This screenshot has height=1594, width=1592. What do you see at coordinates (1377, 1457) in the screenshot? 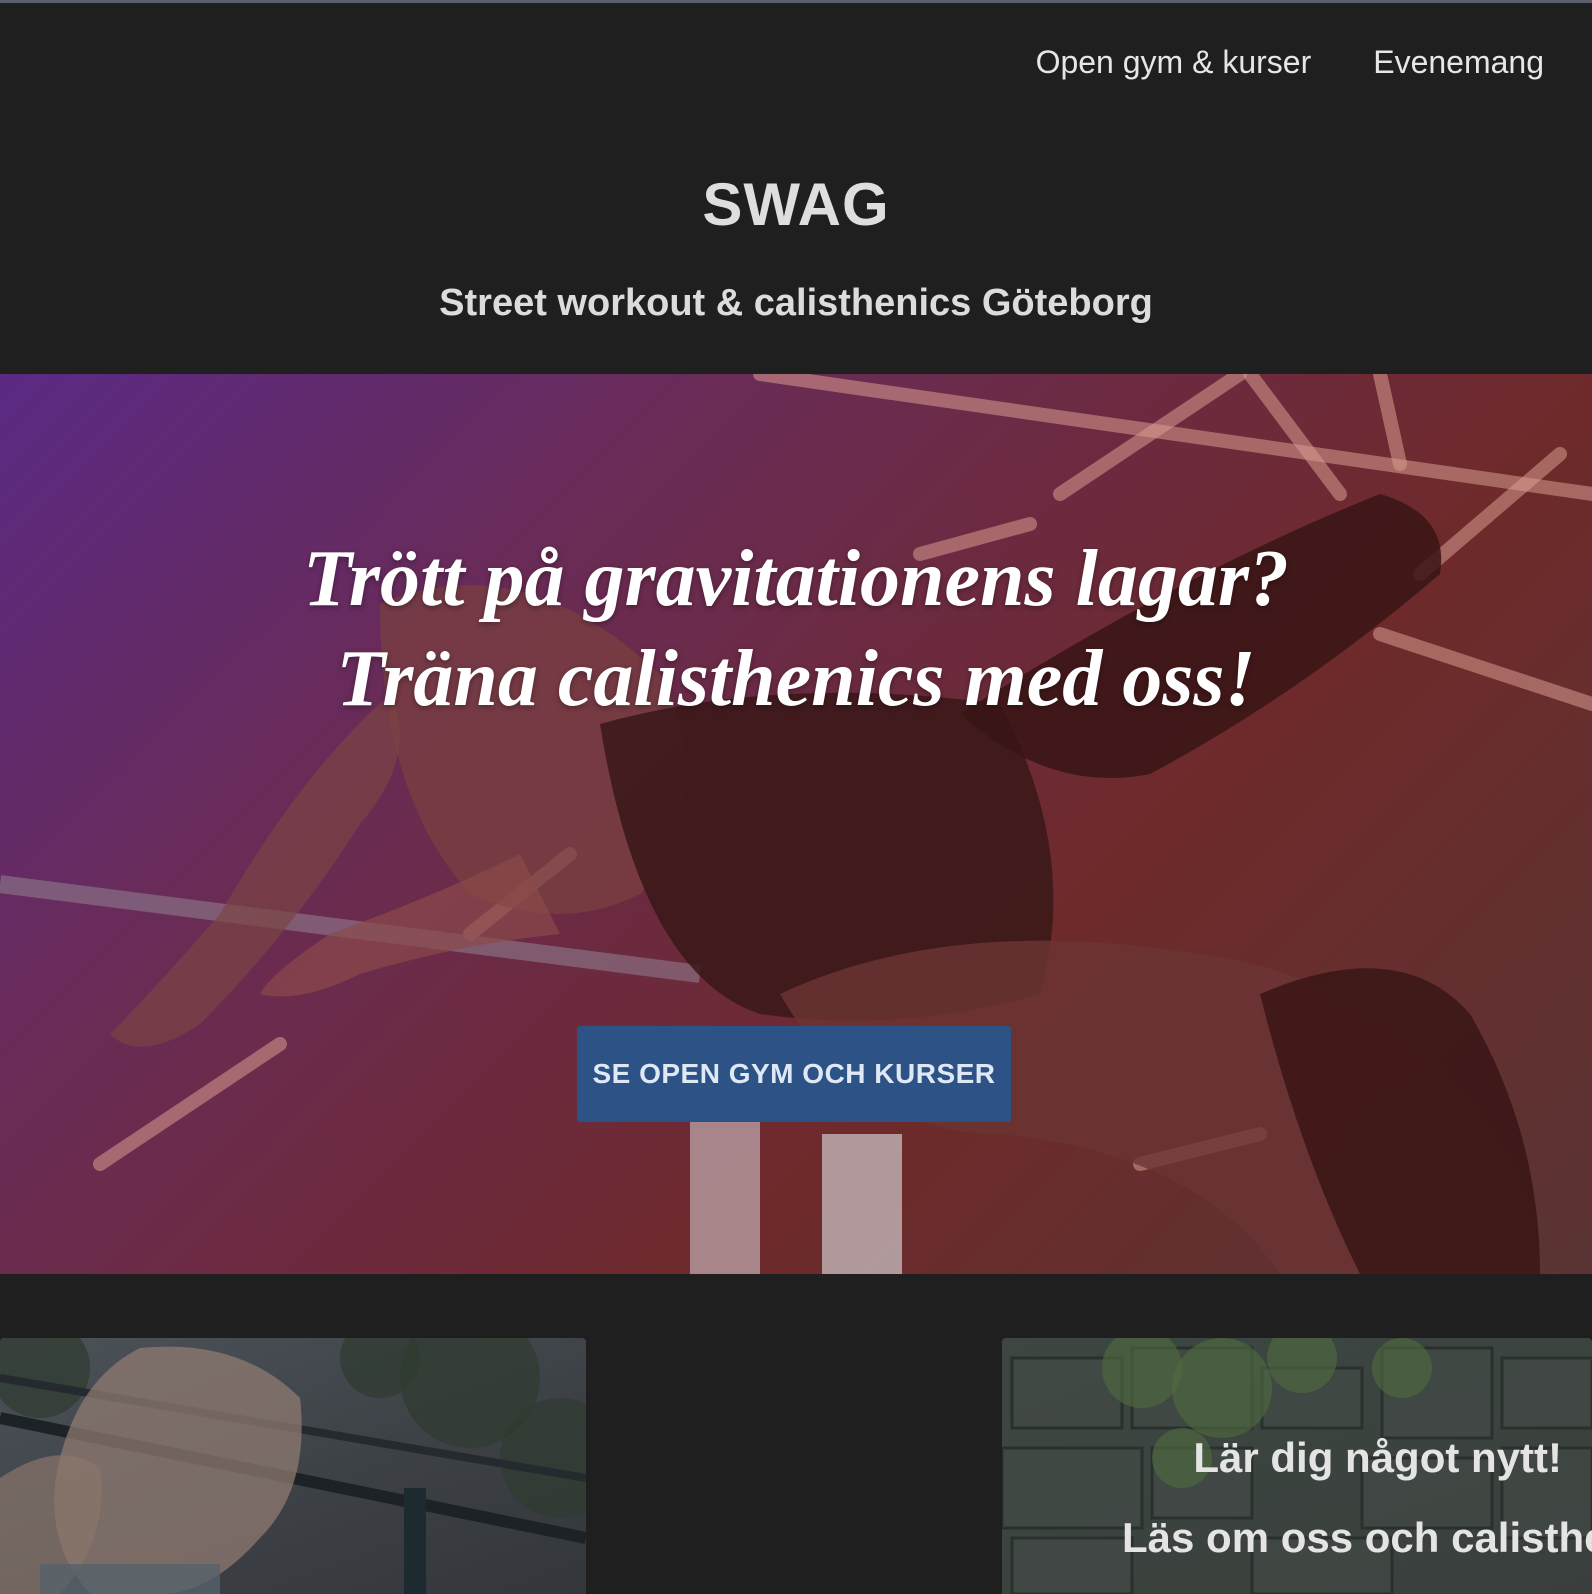
I see `card-learn-title: Lär dig något nytt!` at bounding box center [1377, 1457].